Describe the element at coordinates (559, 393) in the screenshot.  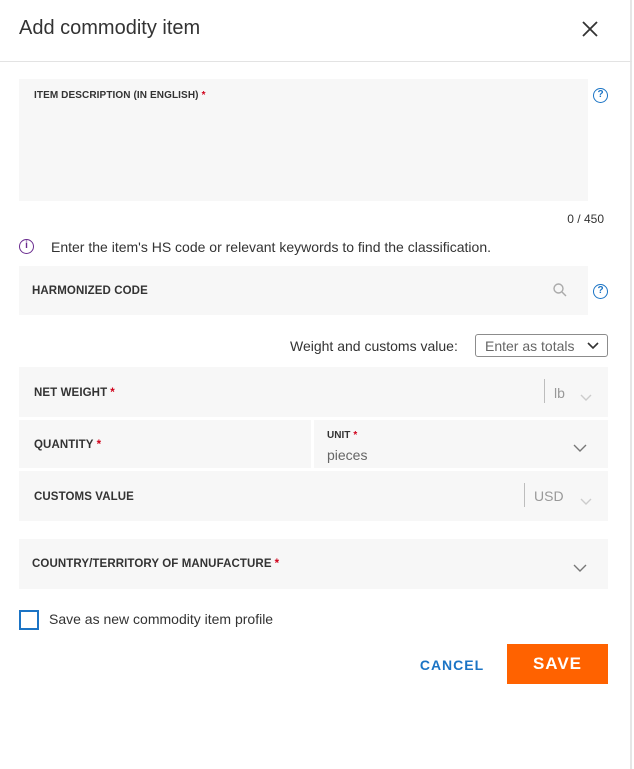
I see `weight-unit-select: lb` at that location.